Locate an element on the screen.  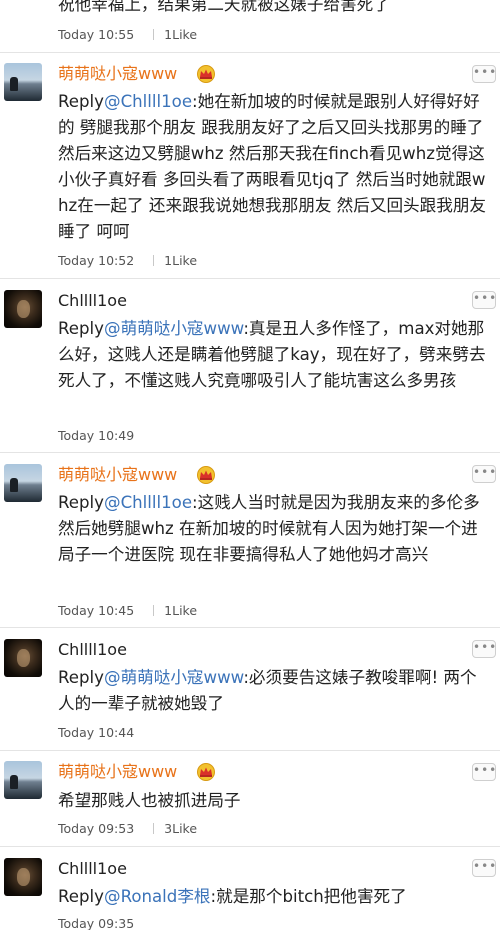
comment-body: 祝他幸福上，结果第二天就被这婊子给害死了 is located at coordinates (224, 7).